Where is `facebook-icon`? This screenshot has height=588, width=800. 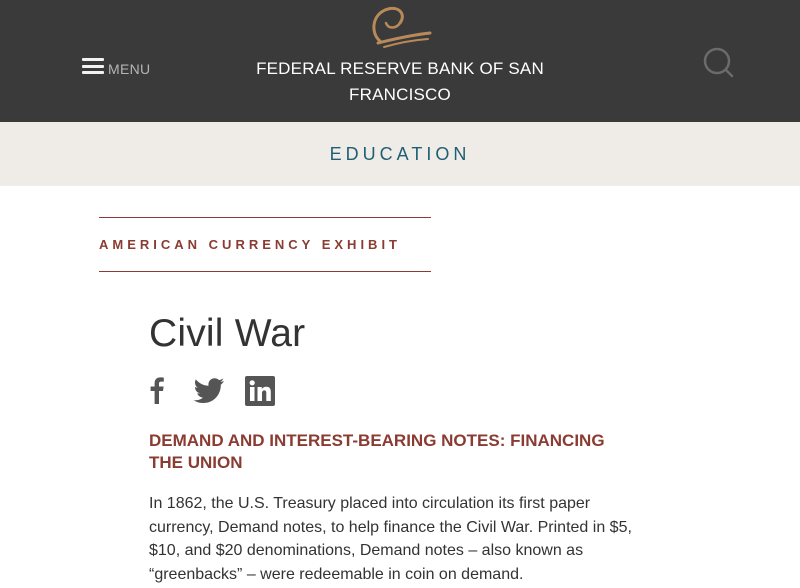
facebook-icon is located at coordinates (157, 390).